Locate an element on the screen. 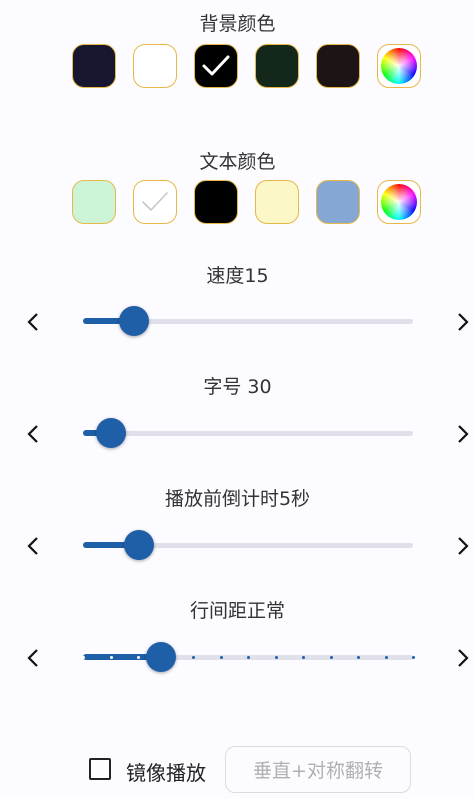 The width and height of the screenshot is (475, 799). speed-label: 速度15 is located at coordinates (237, 276).